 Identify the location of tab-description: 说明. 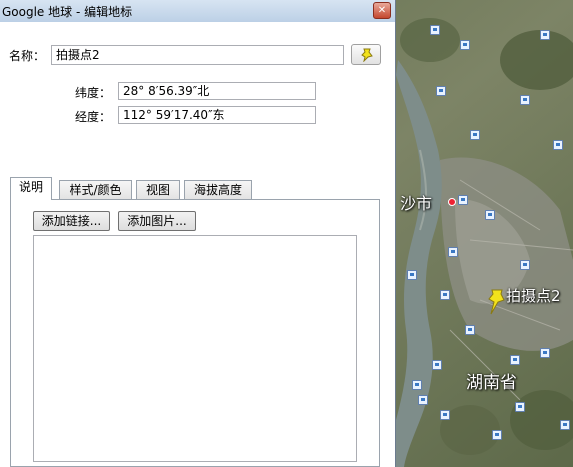
(31, 188).